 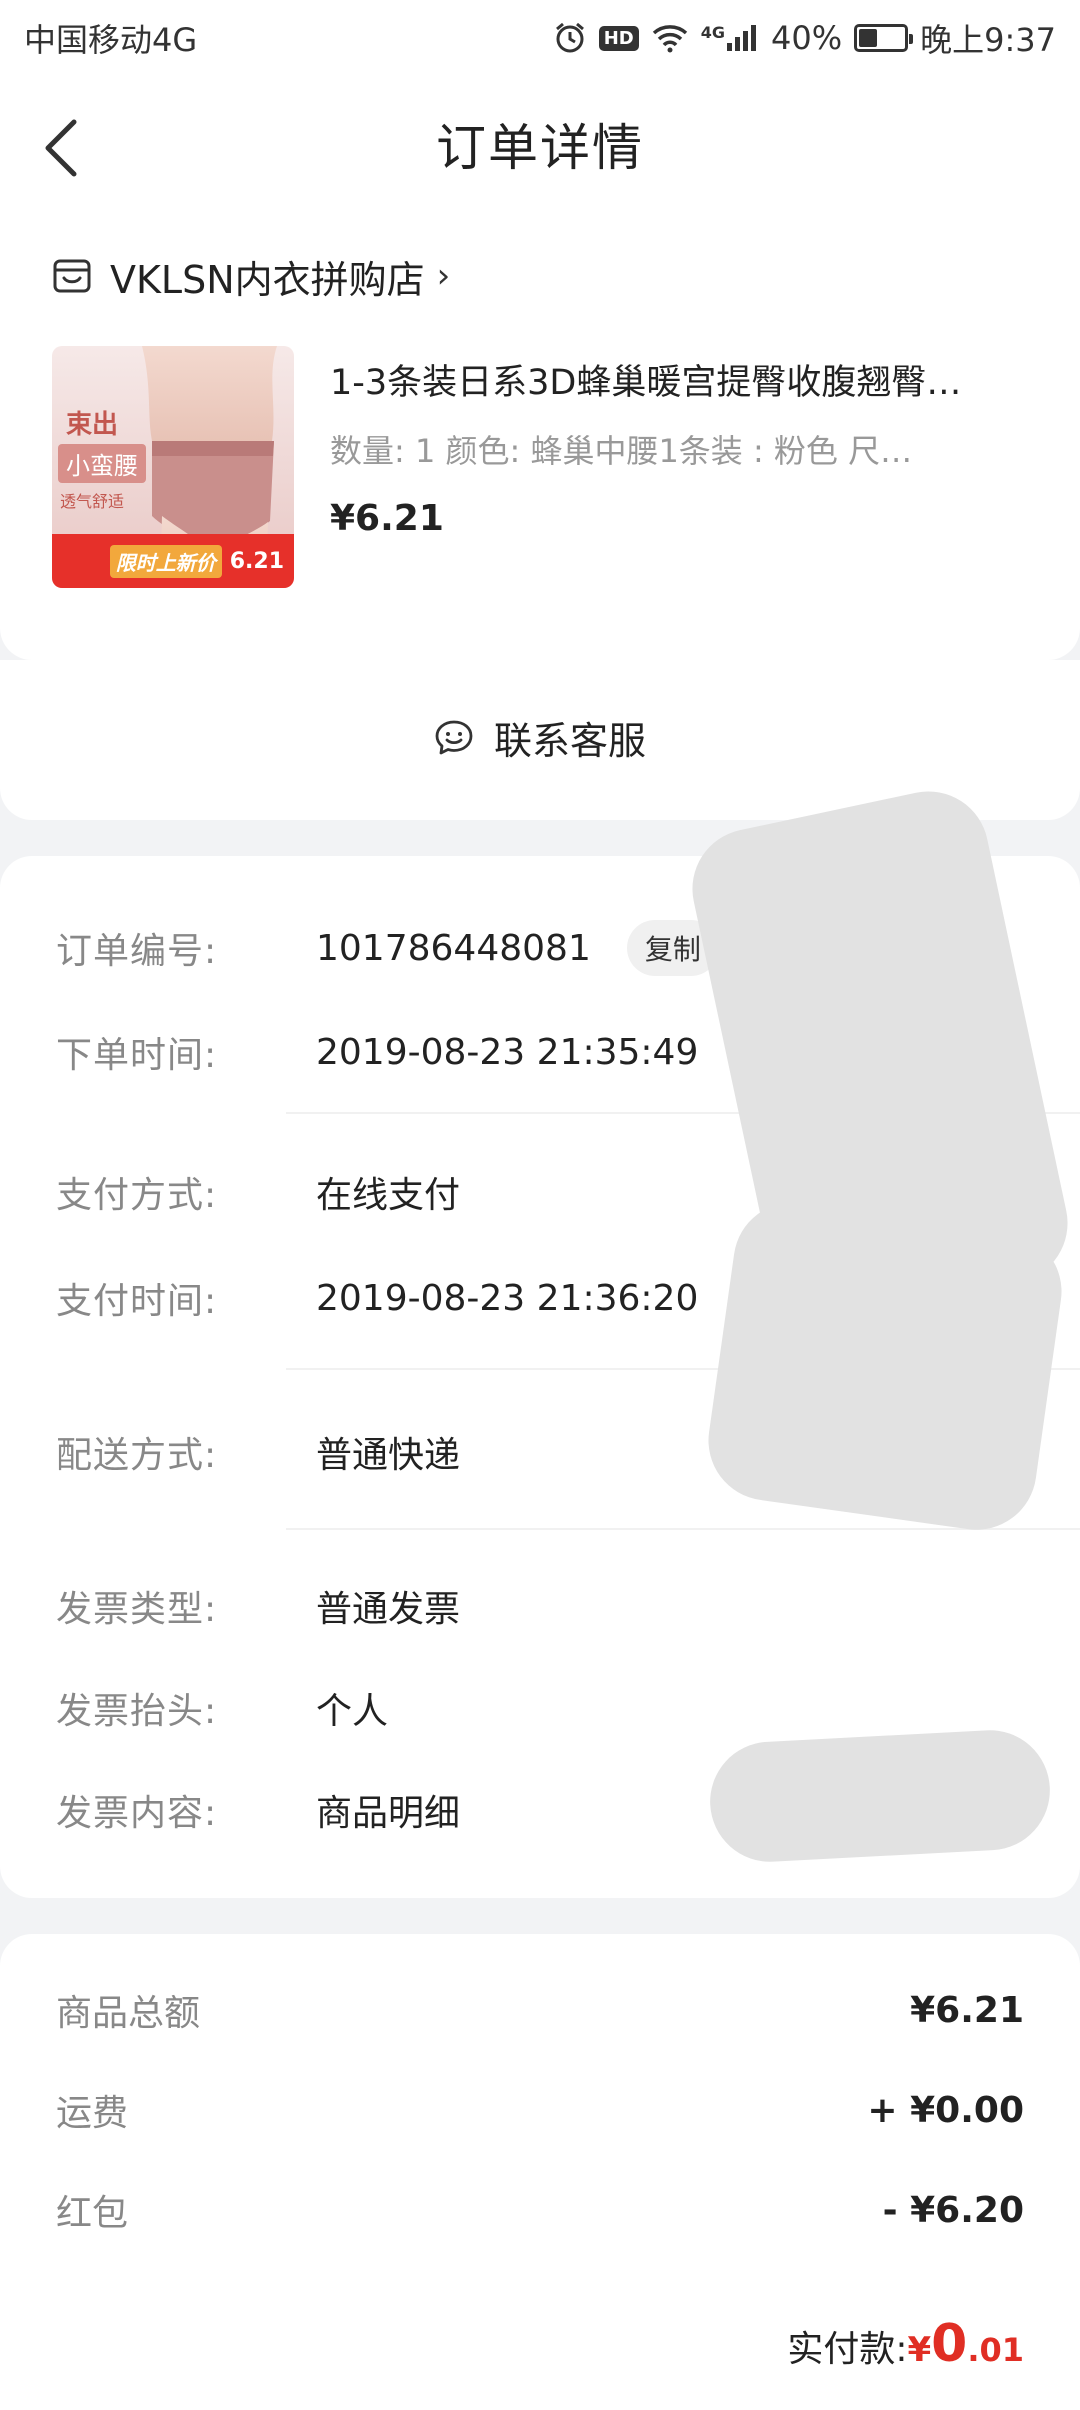 What do you see at coordinates (137, 1055) in the screenshot?
I see `order-time-label: 下单时间:` at bounding box center [137, 1055].